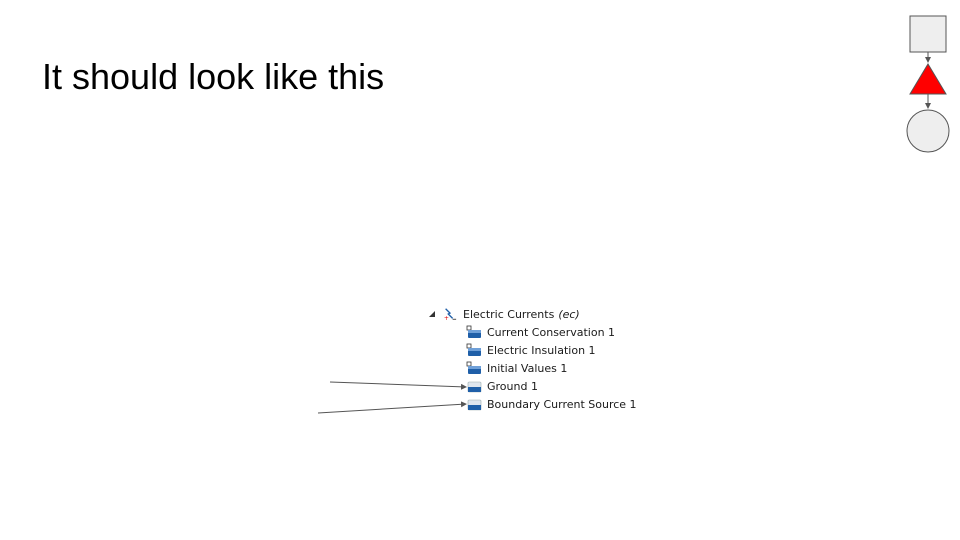 The image size is (960, 540). I want to click on slide-title: It should look like this, so click(213, 76).